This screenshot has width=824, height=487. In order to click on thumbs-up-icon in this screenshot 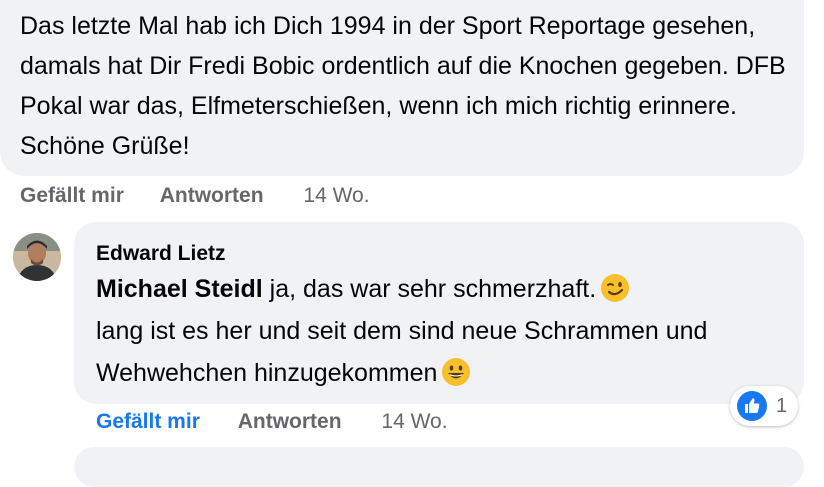, I will do `click(752, 406)`.